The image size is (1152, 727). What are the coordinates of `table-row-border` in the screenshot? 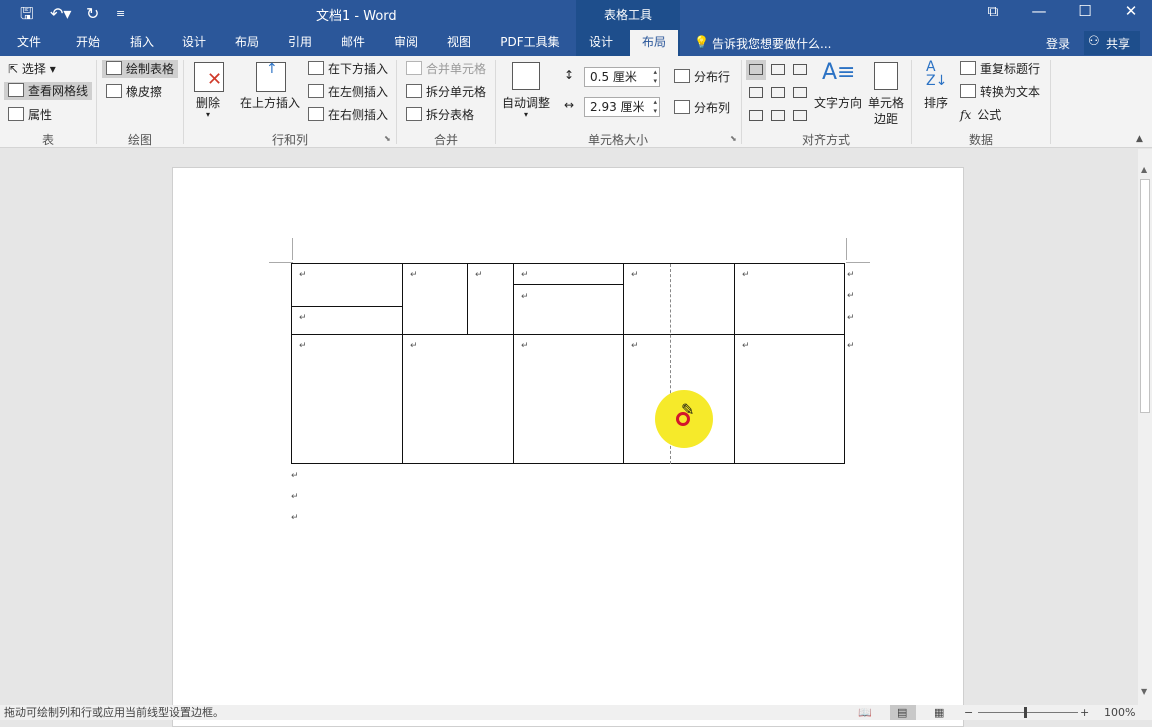 It's located at (568, 334).